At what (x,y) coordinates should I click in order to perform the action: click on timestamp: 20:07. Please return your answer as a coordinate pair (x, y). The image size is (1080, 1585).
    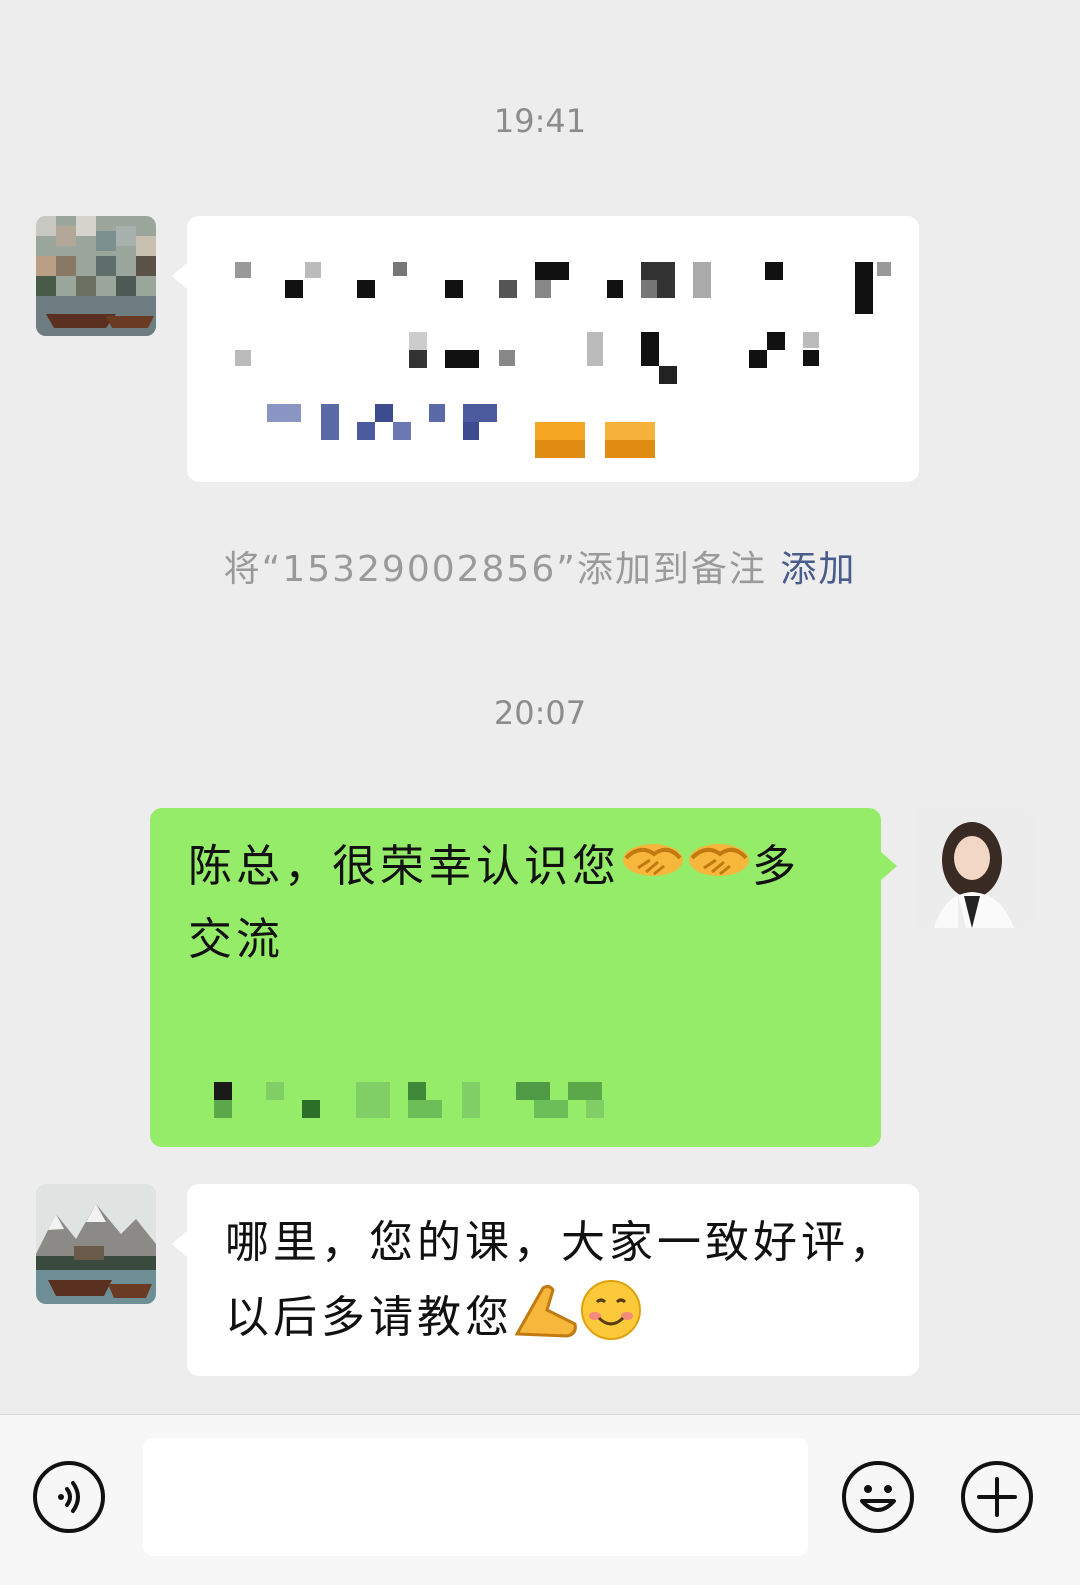
    Looking at the image, I should click on (540, 713).